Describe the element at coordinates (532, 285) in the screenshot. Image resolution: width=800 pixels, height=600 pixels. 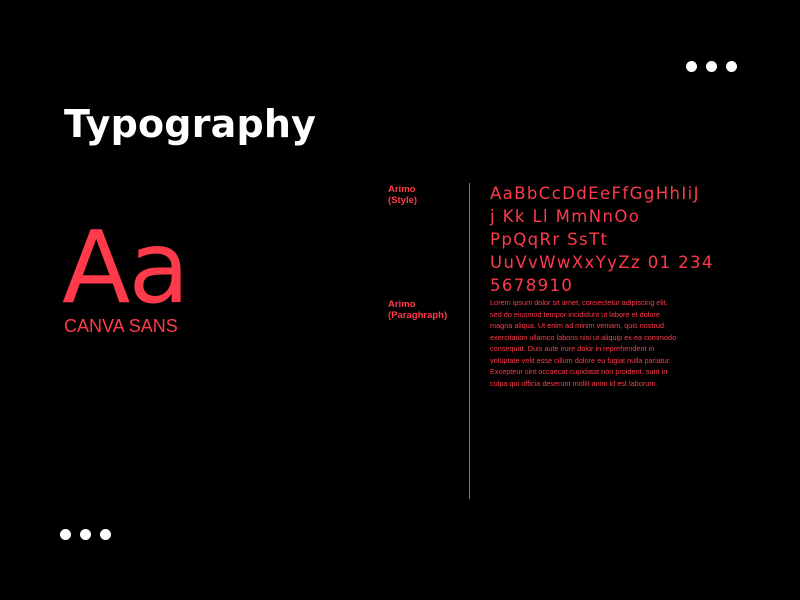
I see `alphabet-line: 5678910` at that location.